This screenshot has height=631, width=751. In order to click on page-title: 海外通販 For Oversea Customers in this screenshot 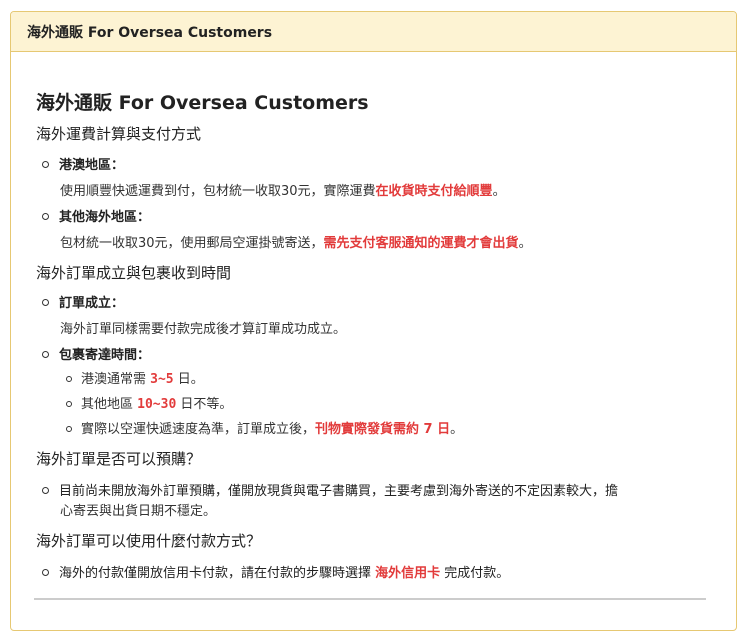, I will do `click(202, 103)`.